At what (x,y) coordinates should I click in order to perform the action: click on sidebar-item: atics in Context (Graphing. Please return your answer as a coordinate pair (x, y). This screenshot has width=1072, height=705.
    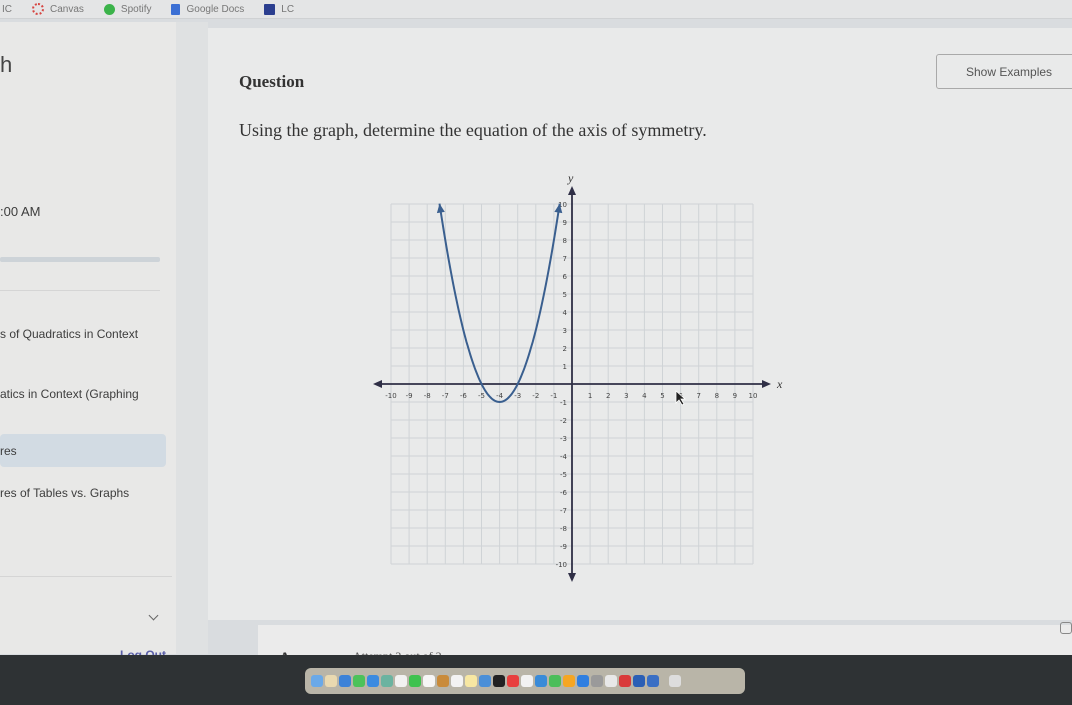
    Looking at the image, I should click on (69, 394).